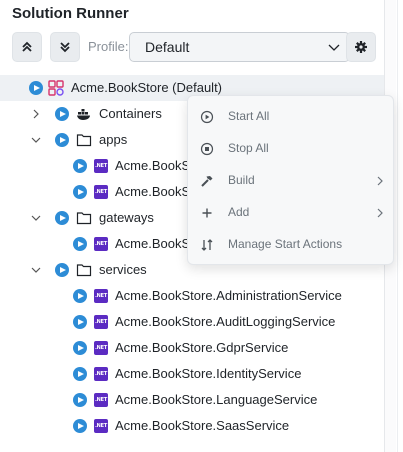 The height and width of the screenshot is (452, 403). I want to click on tree-item-label: gateways, so click(126, 217).